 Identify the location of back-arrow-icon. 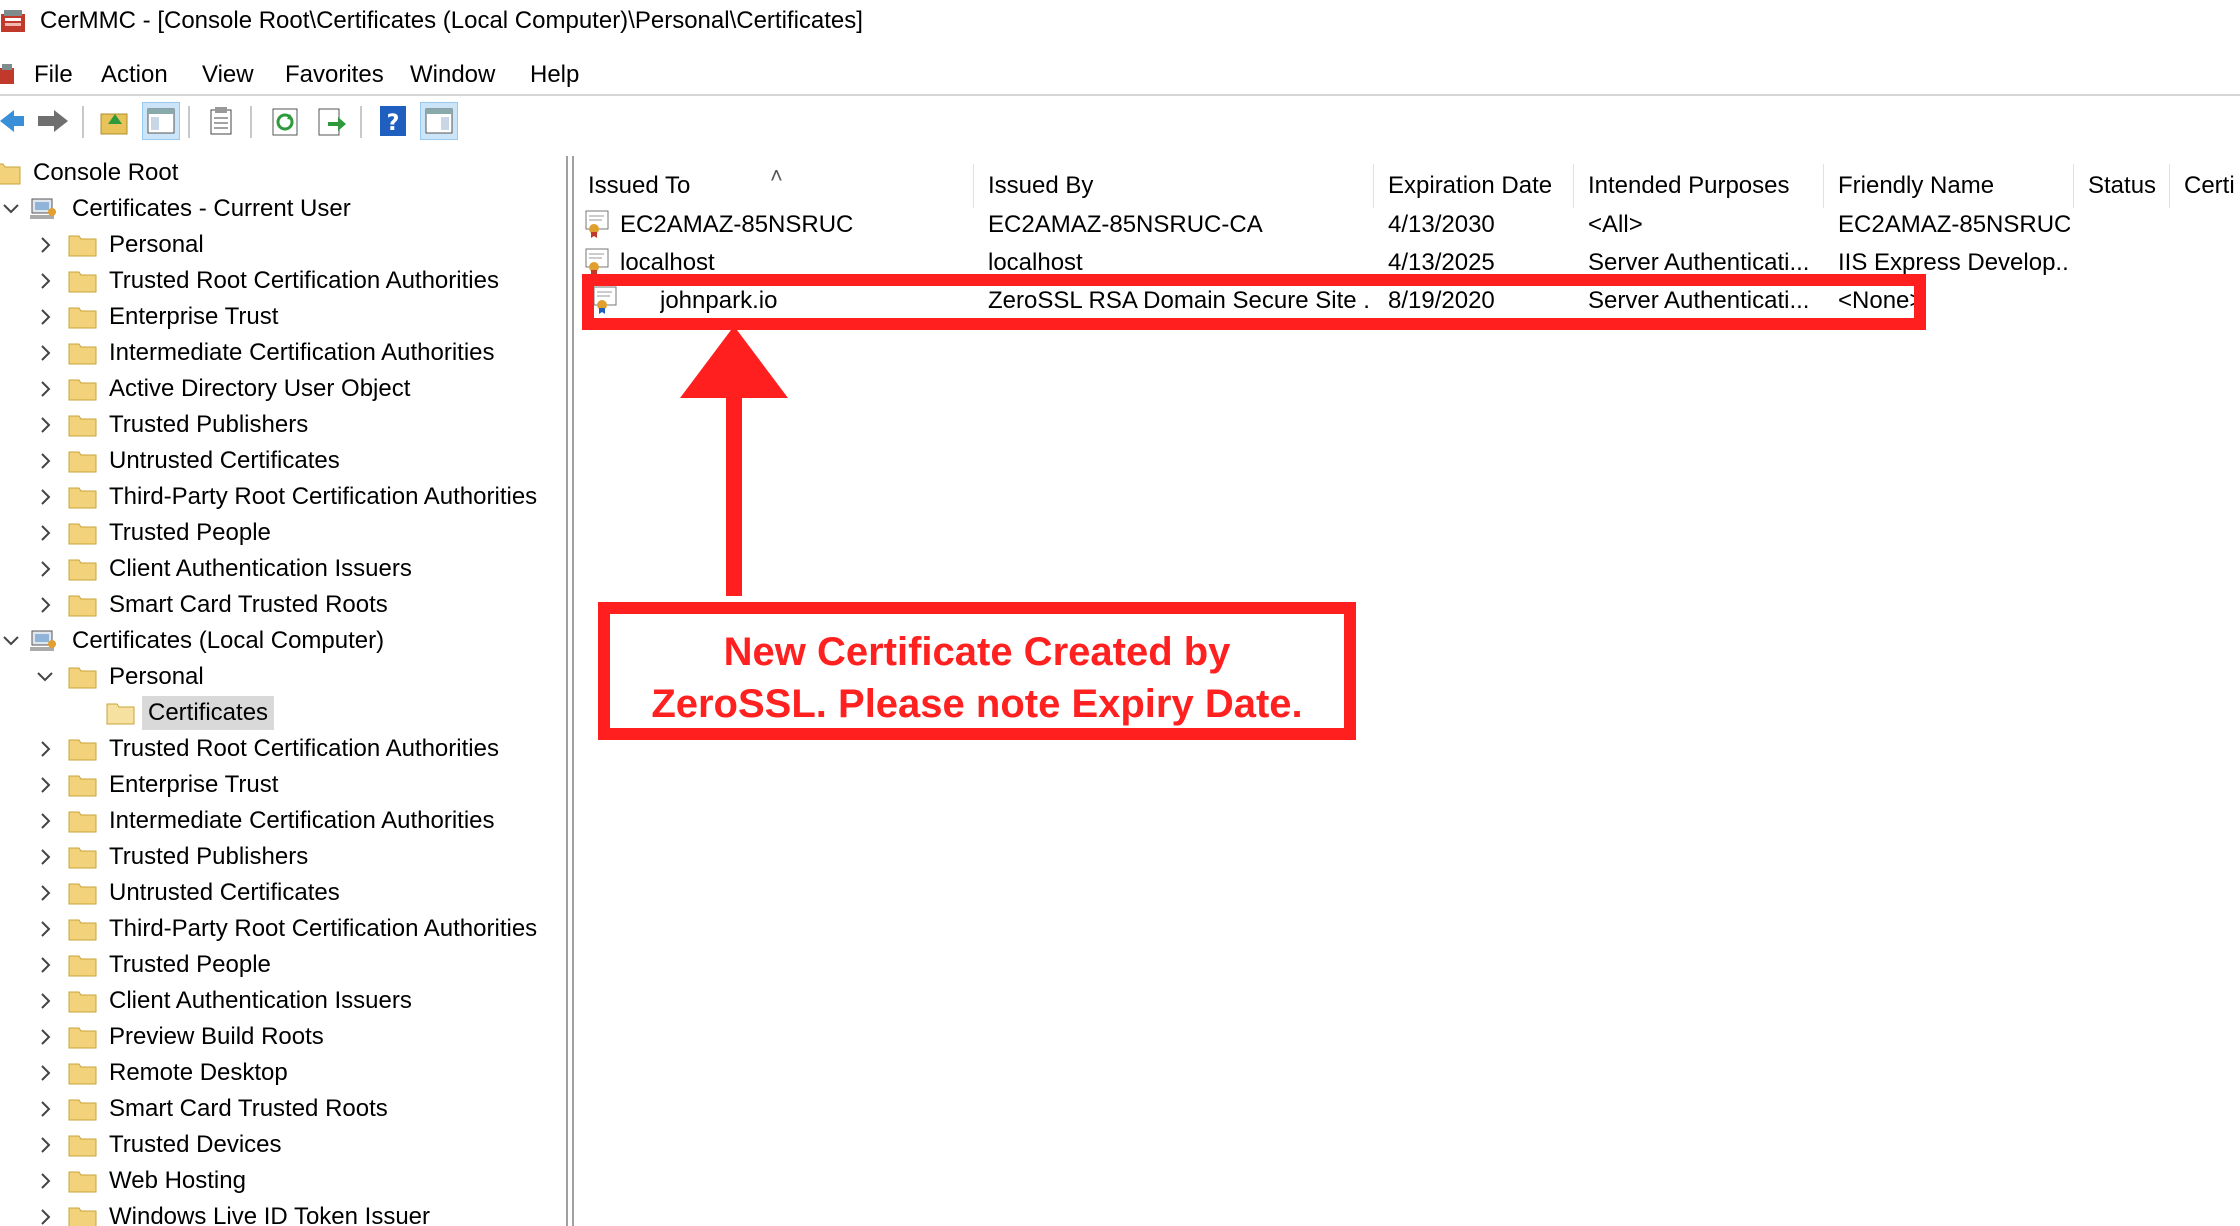
(13, 121).